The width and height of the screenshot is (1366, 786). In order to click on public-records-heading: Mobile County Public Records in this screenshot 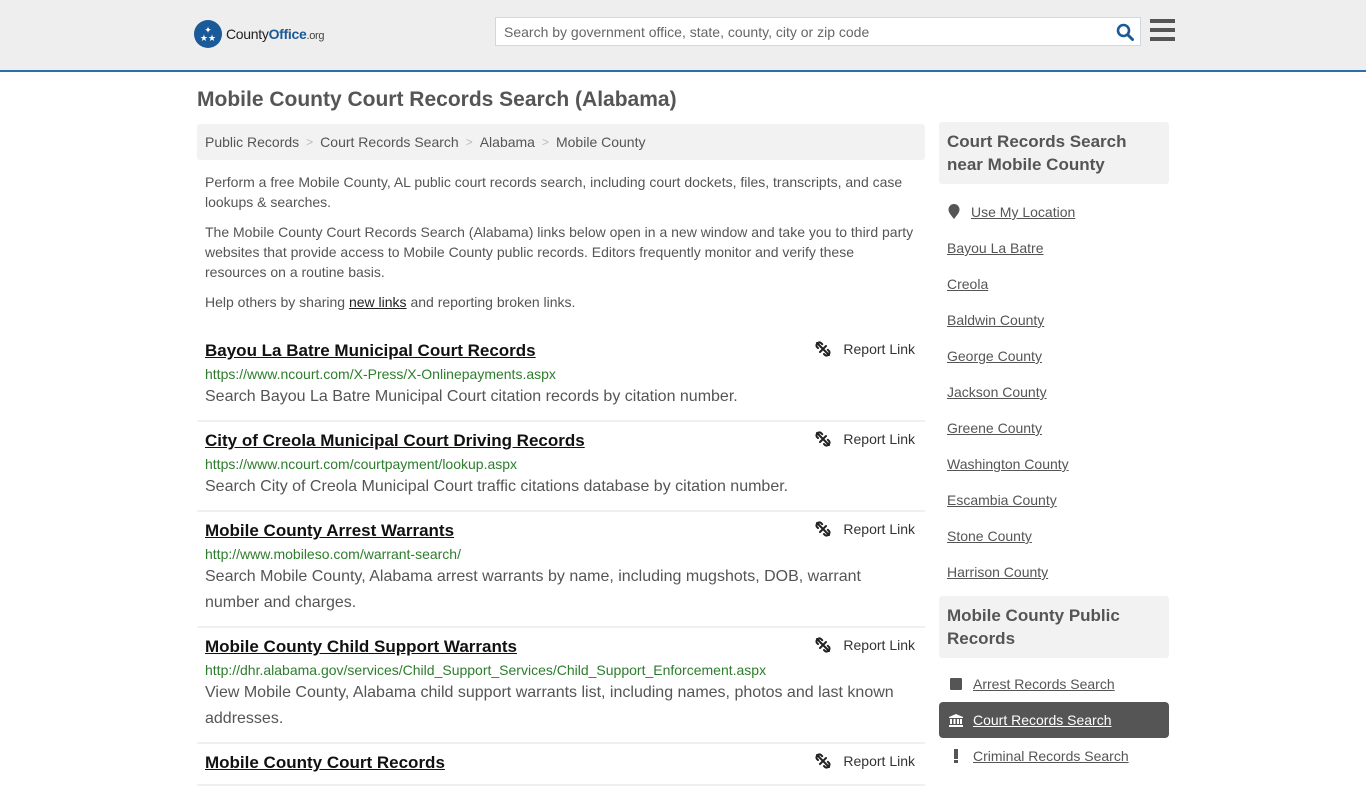, I will do `click(1054, 627)`.